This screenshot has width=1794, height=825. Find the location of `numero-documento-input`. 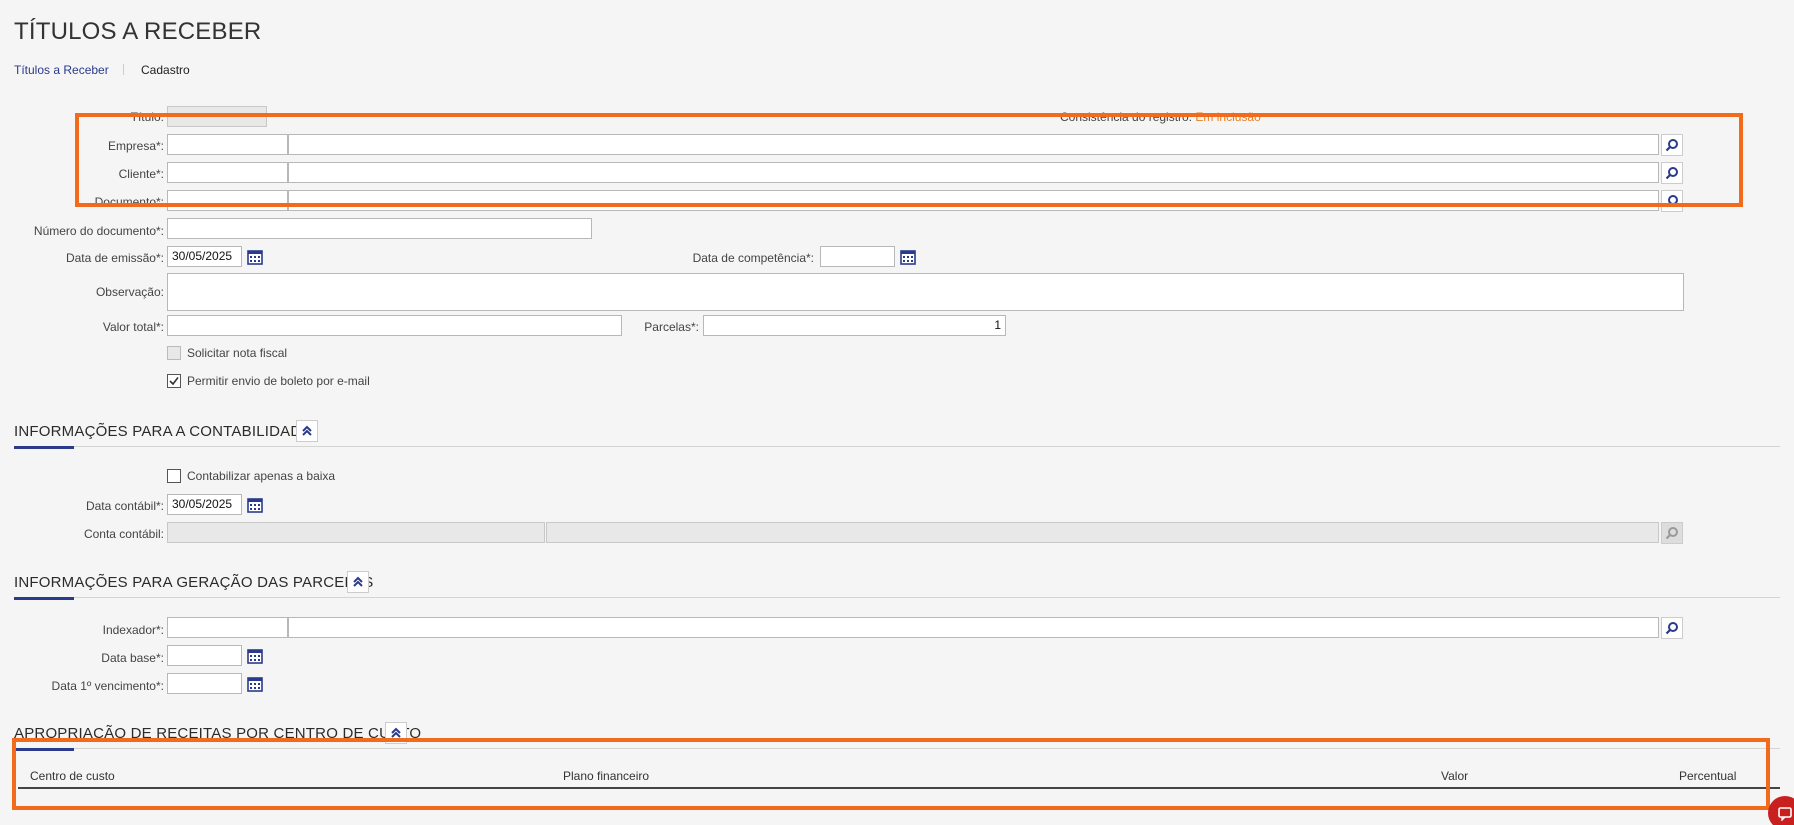

numero-documento-input is located at coordinates (379, 228).